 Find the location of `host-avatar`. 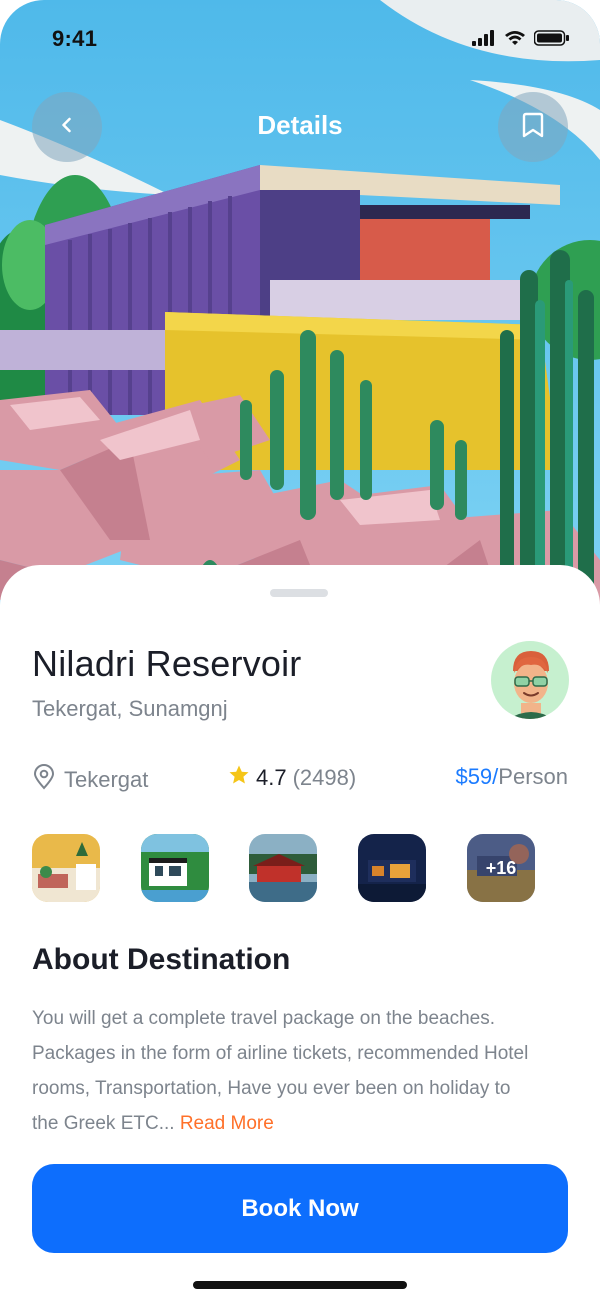

host-avatar is located at coordinates (530, 680).